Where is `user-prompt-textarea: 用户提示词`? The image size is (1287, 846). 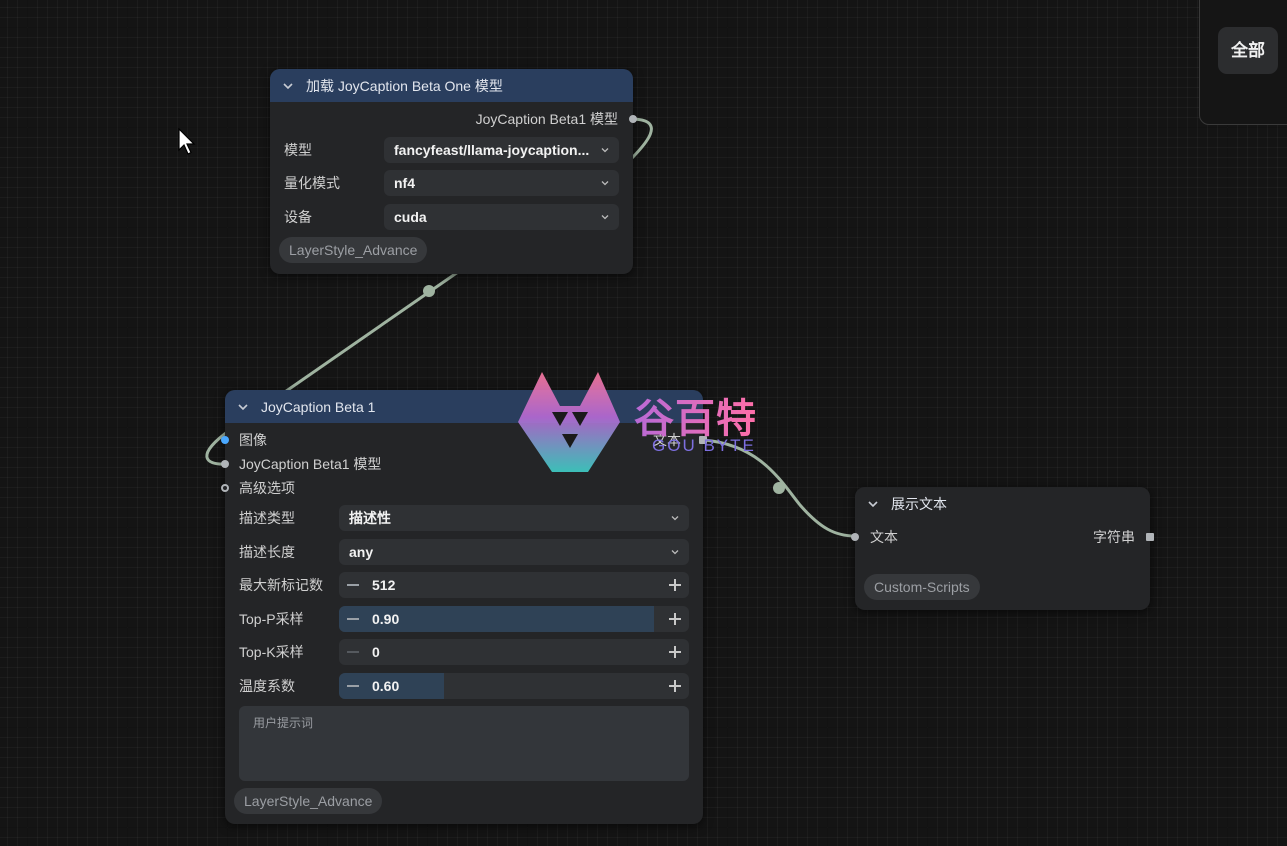 user-prompt-textarea: 用户提示词 is located at coordinates (464, 743).